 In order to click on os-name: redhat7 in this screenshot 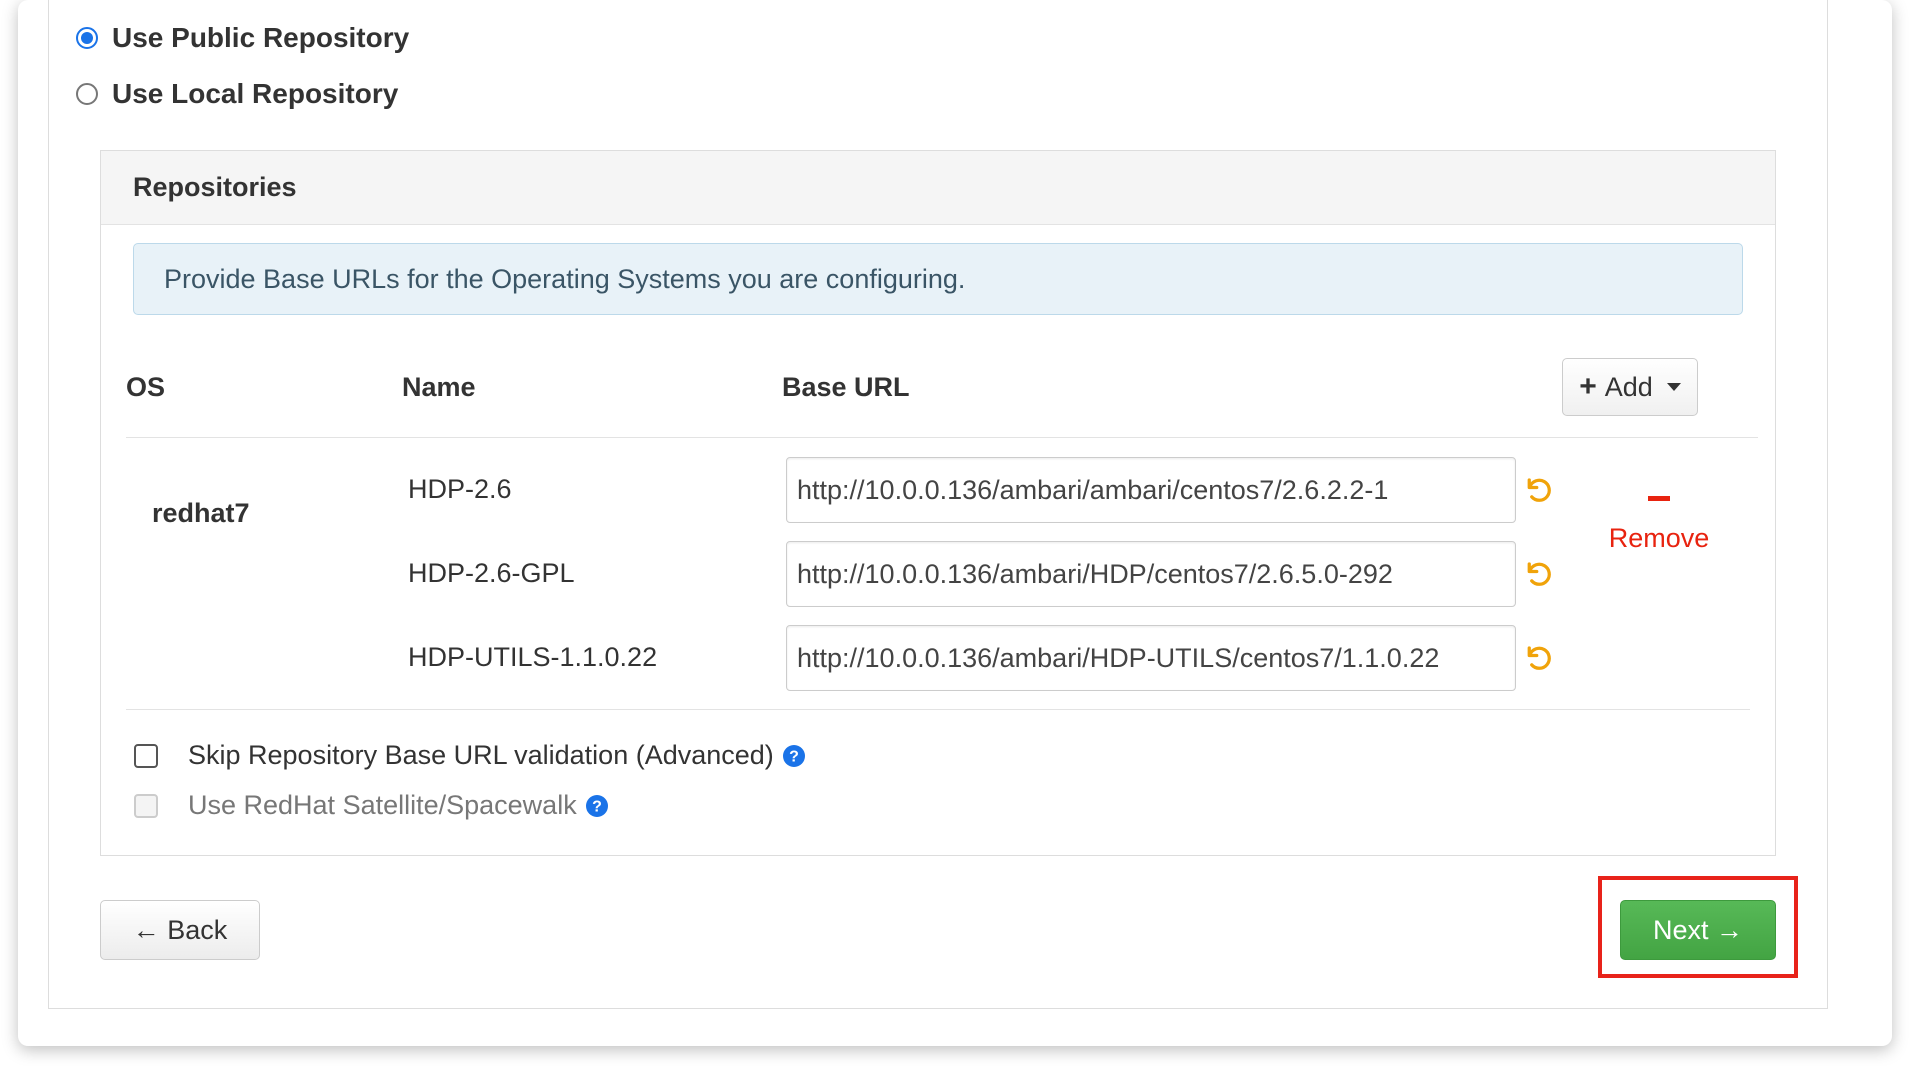, I will do `click(201, 513)`.